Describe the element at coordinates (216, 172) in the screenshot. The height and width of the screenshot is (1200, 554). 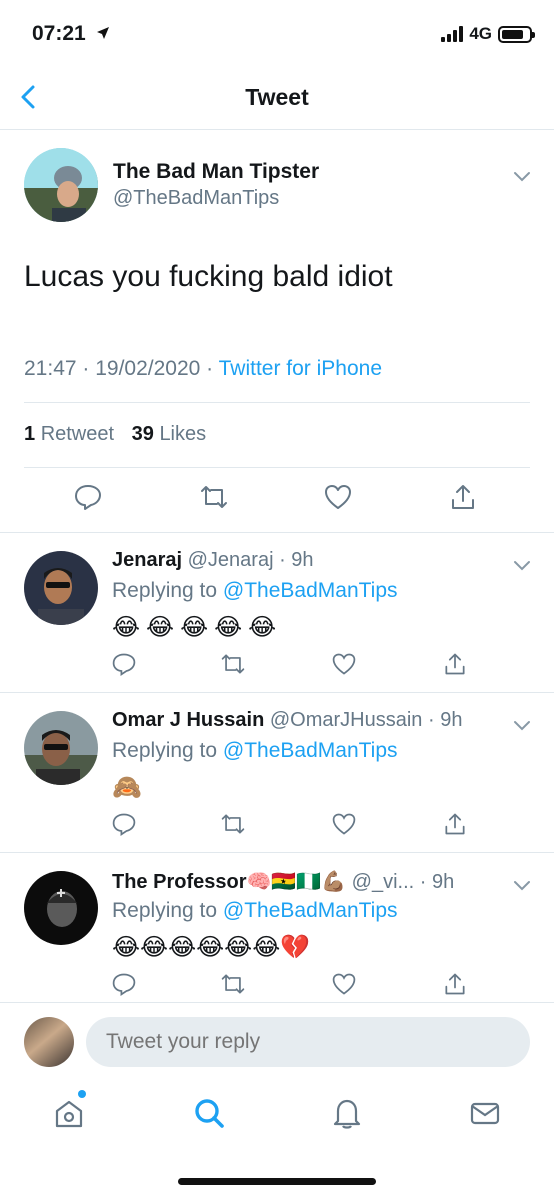
I see `author-name: The Bad Man Tipster` at that location.